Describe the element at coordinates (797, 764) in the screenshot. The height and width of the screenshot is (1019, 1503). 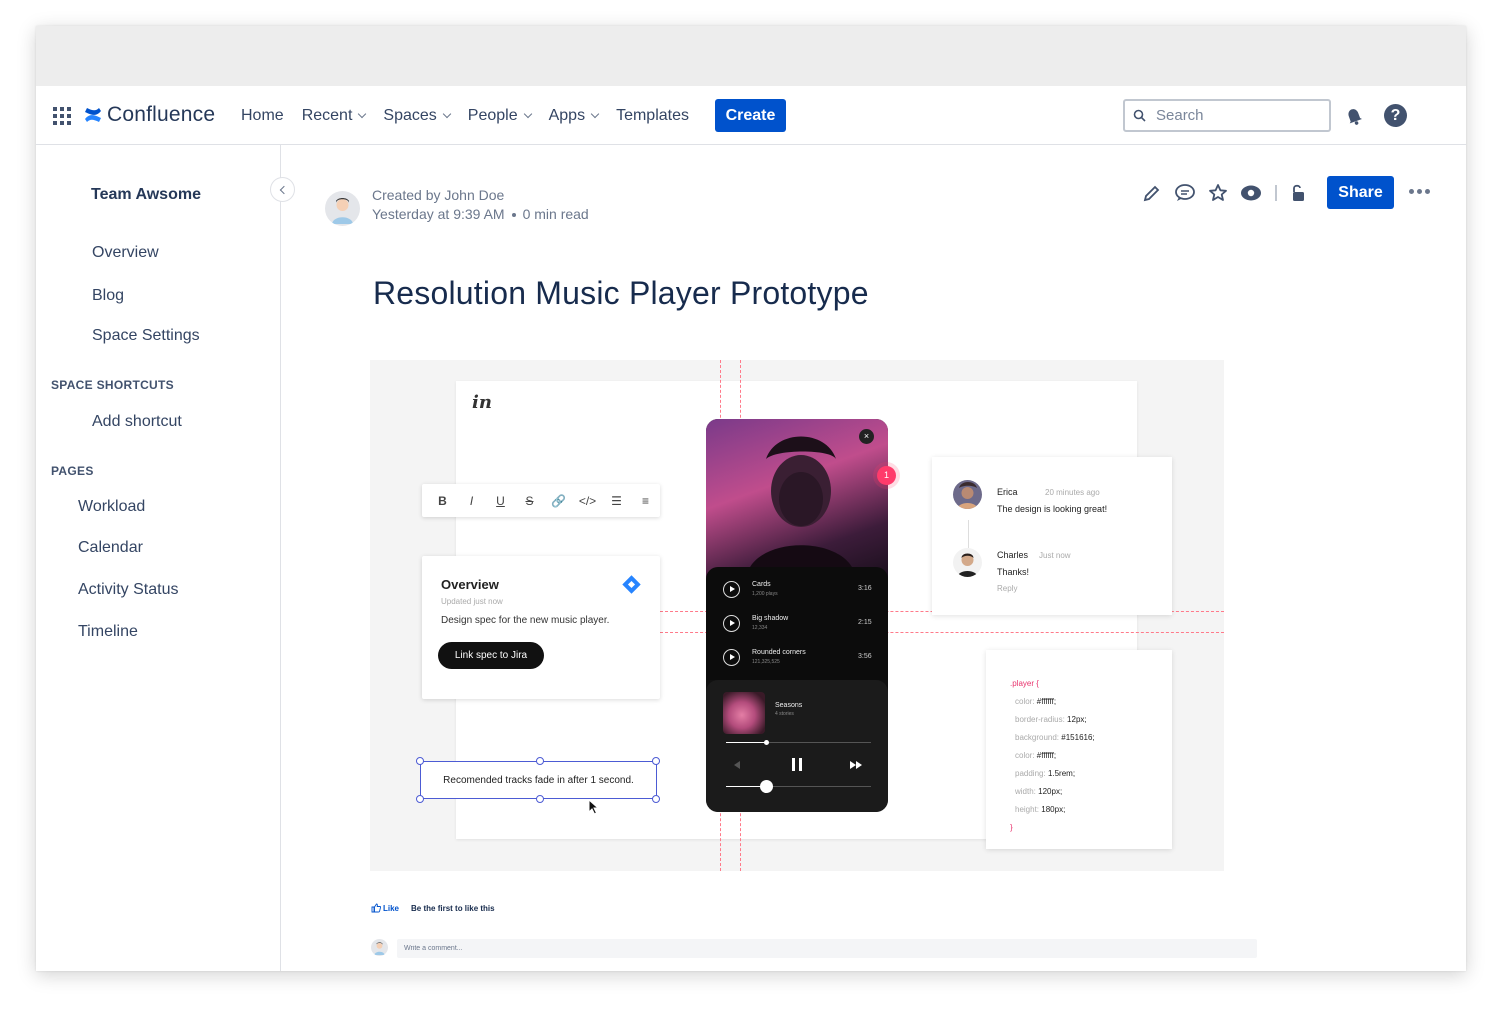
I see `pause-icon` at that location.